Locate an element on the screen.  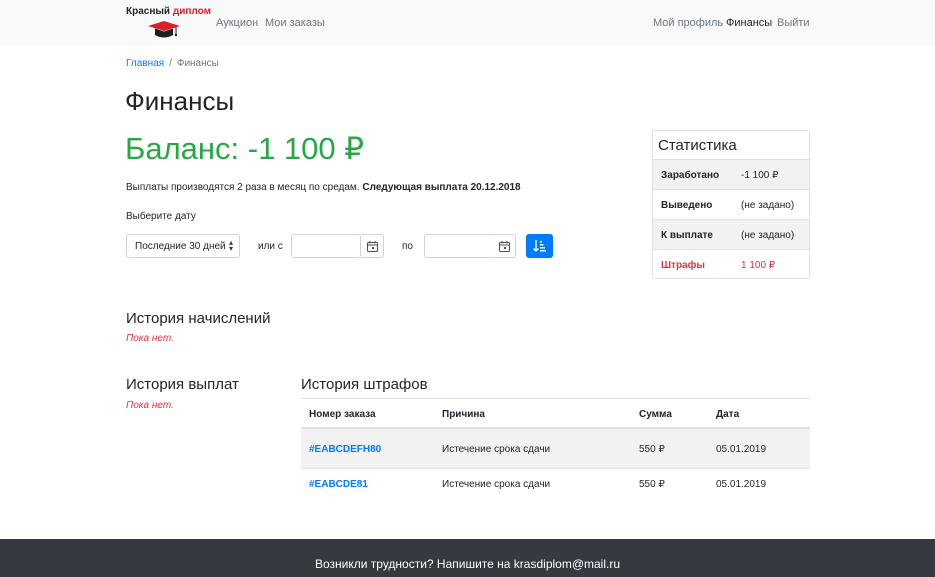
brand-logo: Красный диплом is located at coordinates (168, 23).